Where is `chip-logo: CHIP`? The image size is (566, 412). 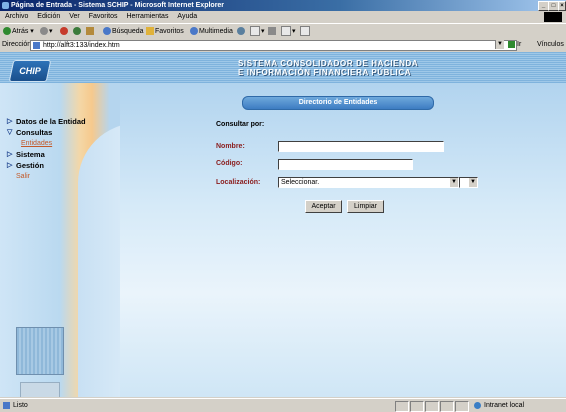
chip-logo: CHIP is located at coordinates (30, 71).